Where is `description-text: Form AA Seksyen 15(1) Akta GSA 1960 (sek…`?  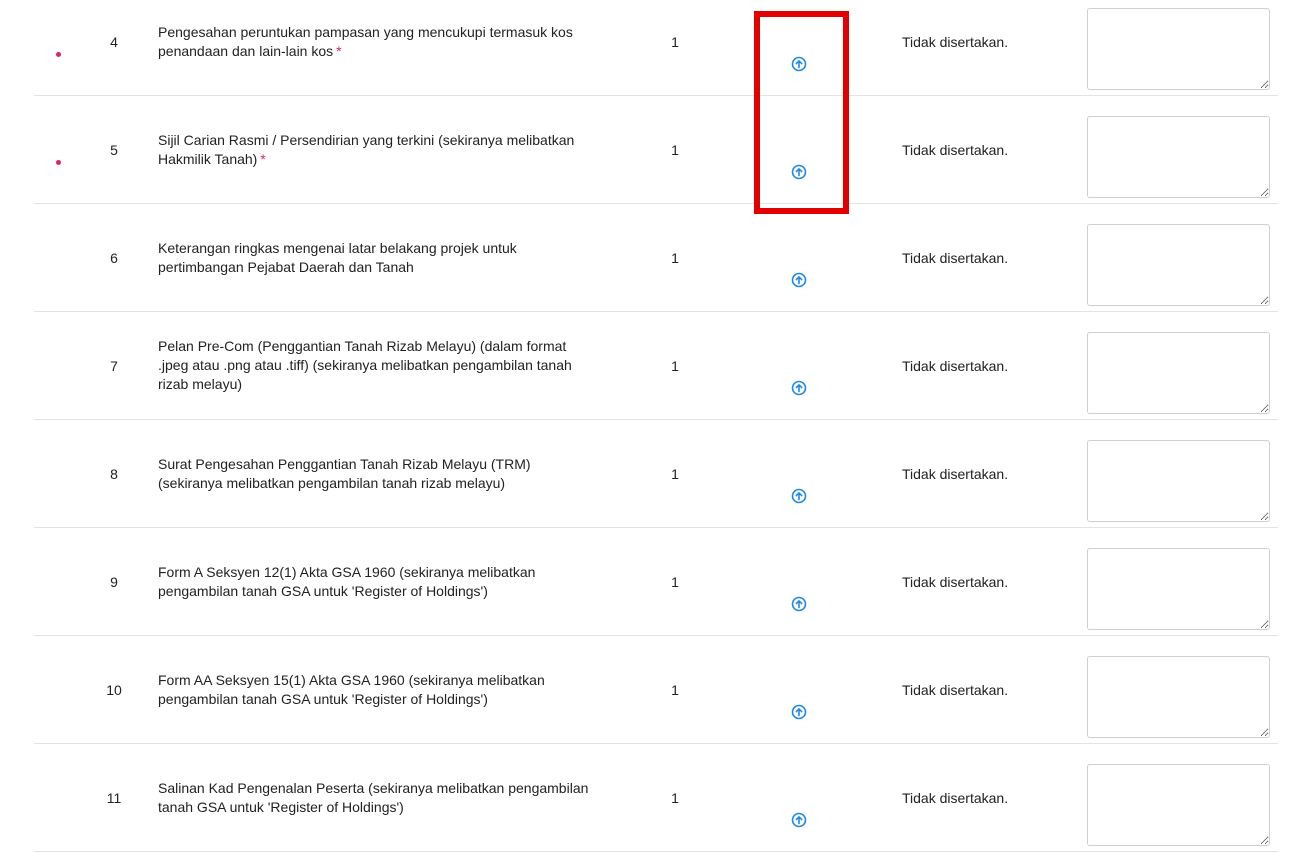
description-text: Form AA Seksyen 15(1) Akta GSA 1960 (sek… is located at coordinates (351, 689).